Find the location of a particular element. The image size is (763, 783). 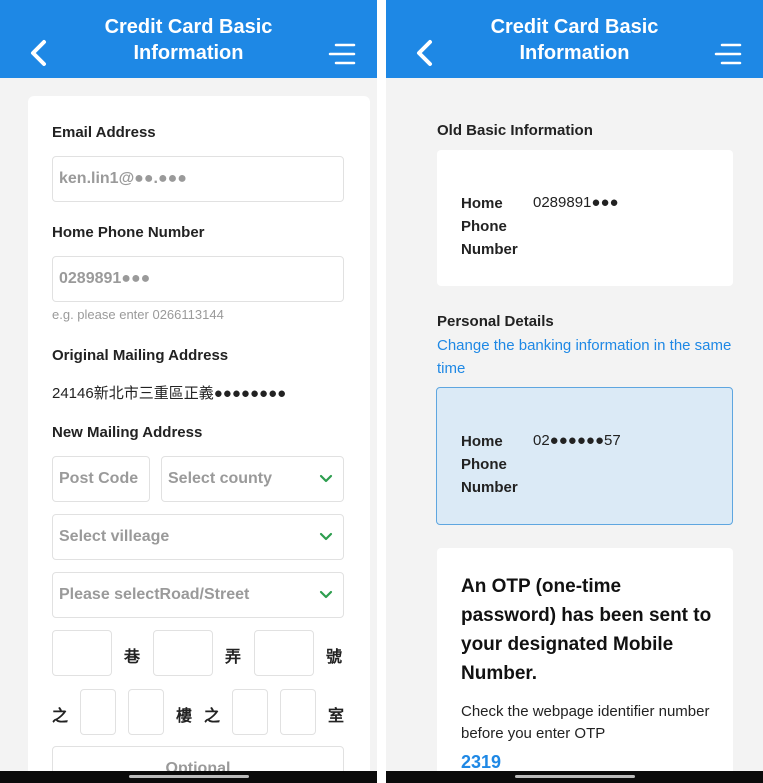

old-phone-label: Home Phone Number is located at coordinates (489, 226).